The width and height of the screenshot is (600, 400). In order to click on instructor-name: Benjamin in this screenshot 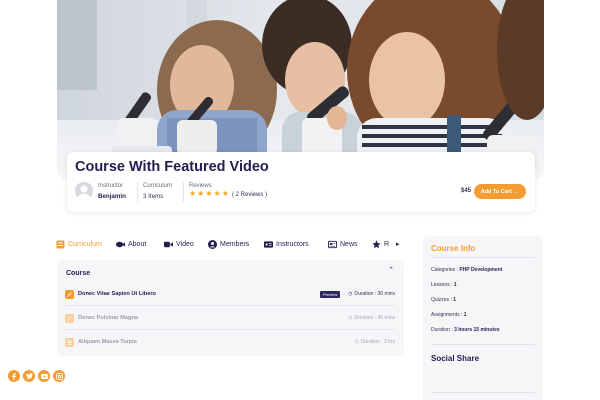, I will do `click(112, 196)`.